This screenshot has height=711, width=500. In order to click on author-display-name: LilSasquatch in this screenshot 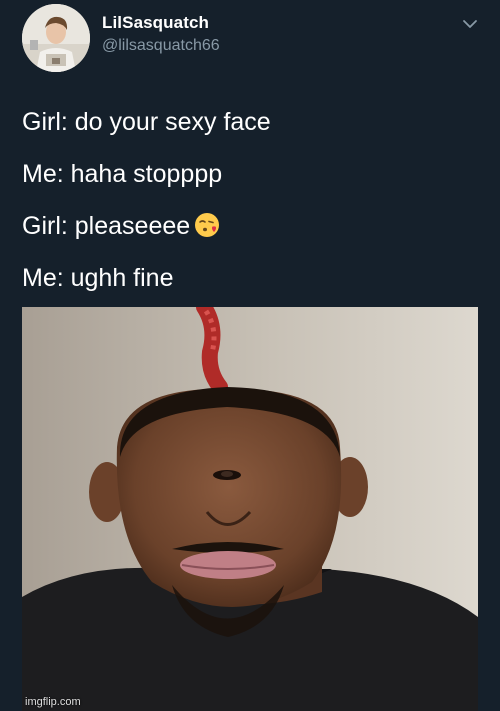, I will do `click(161, 23)`.